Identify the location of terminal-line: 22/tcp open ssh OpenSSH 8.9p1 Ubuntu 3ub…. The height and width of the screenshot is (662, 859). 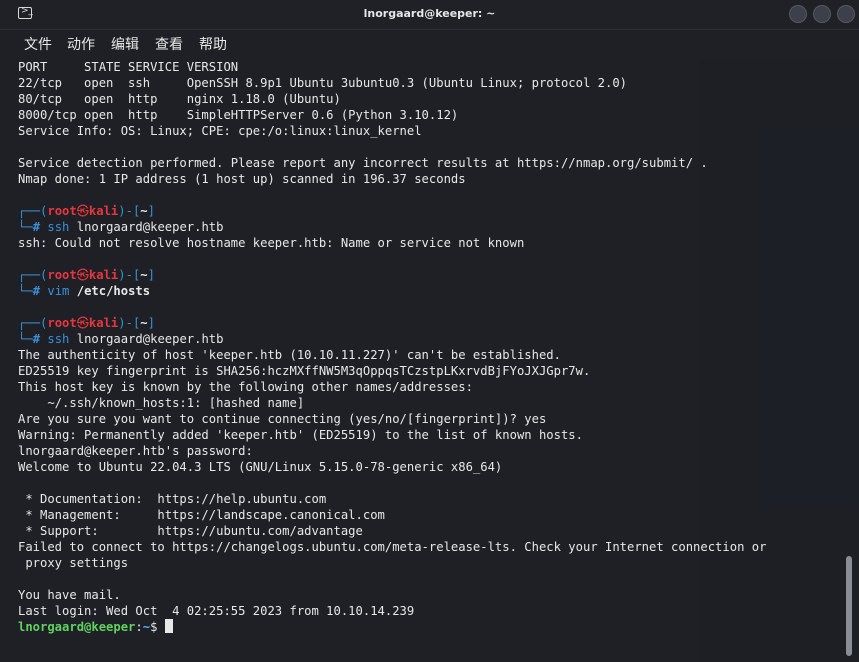
(323, 83).